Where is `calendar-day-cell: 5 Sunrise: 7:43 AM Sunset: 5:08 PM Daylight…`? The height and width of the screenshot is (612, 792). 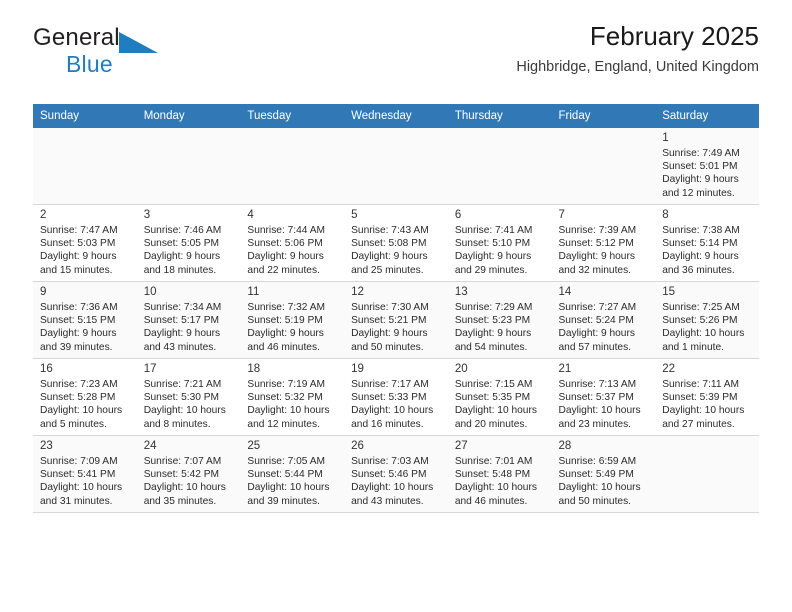 calendar-day-cell: 5 Sunrise: 7:43 AM Sunset: 5:08 PM Daylight… is located at coordinates (396, 243).